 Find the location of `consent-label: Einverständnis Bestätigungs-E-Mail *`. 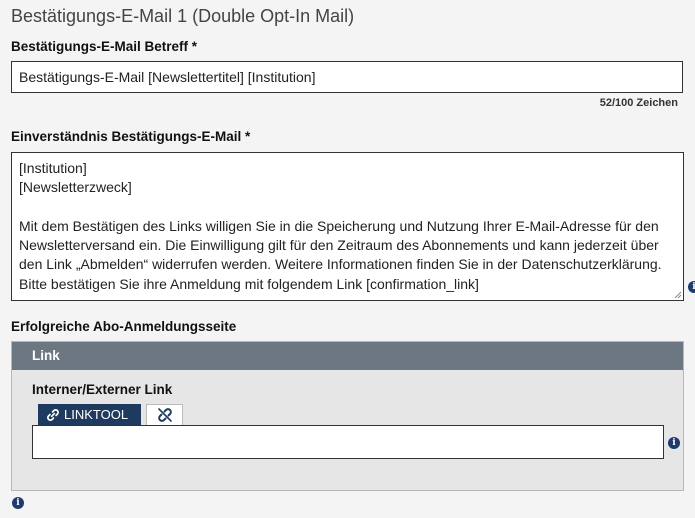

consent-label: Einverständnis Bestätigungs-E-Mail * is located at coordinates (131, 136).